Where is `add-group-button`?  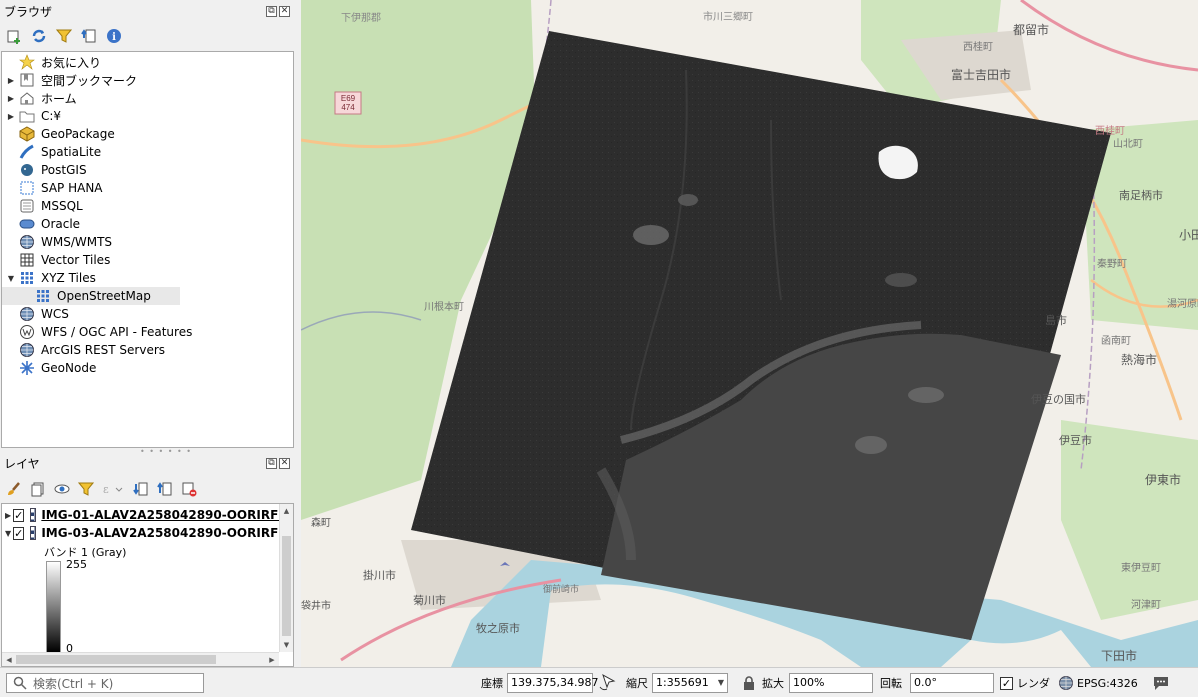 add-group-button is located at coordinates (37, 488).